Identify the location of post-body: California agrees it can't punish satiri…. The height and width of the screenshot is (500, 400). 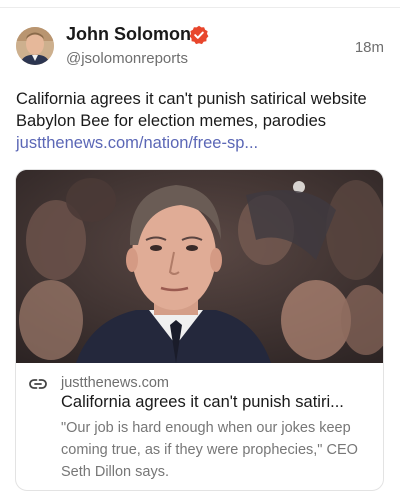
(191, 110).